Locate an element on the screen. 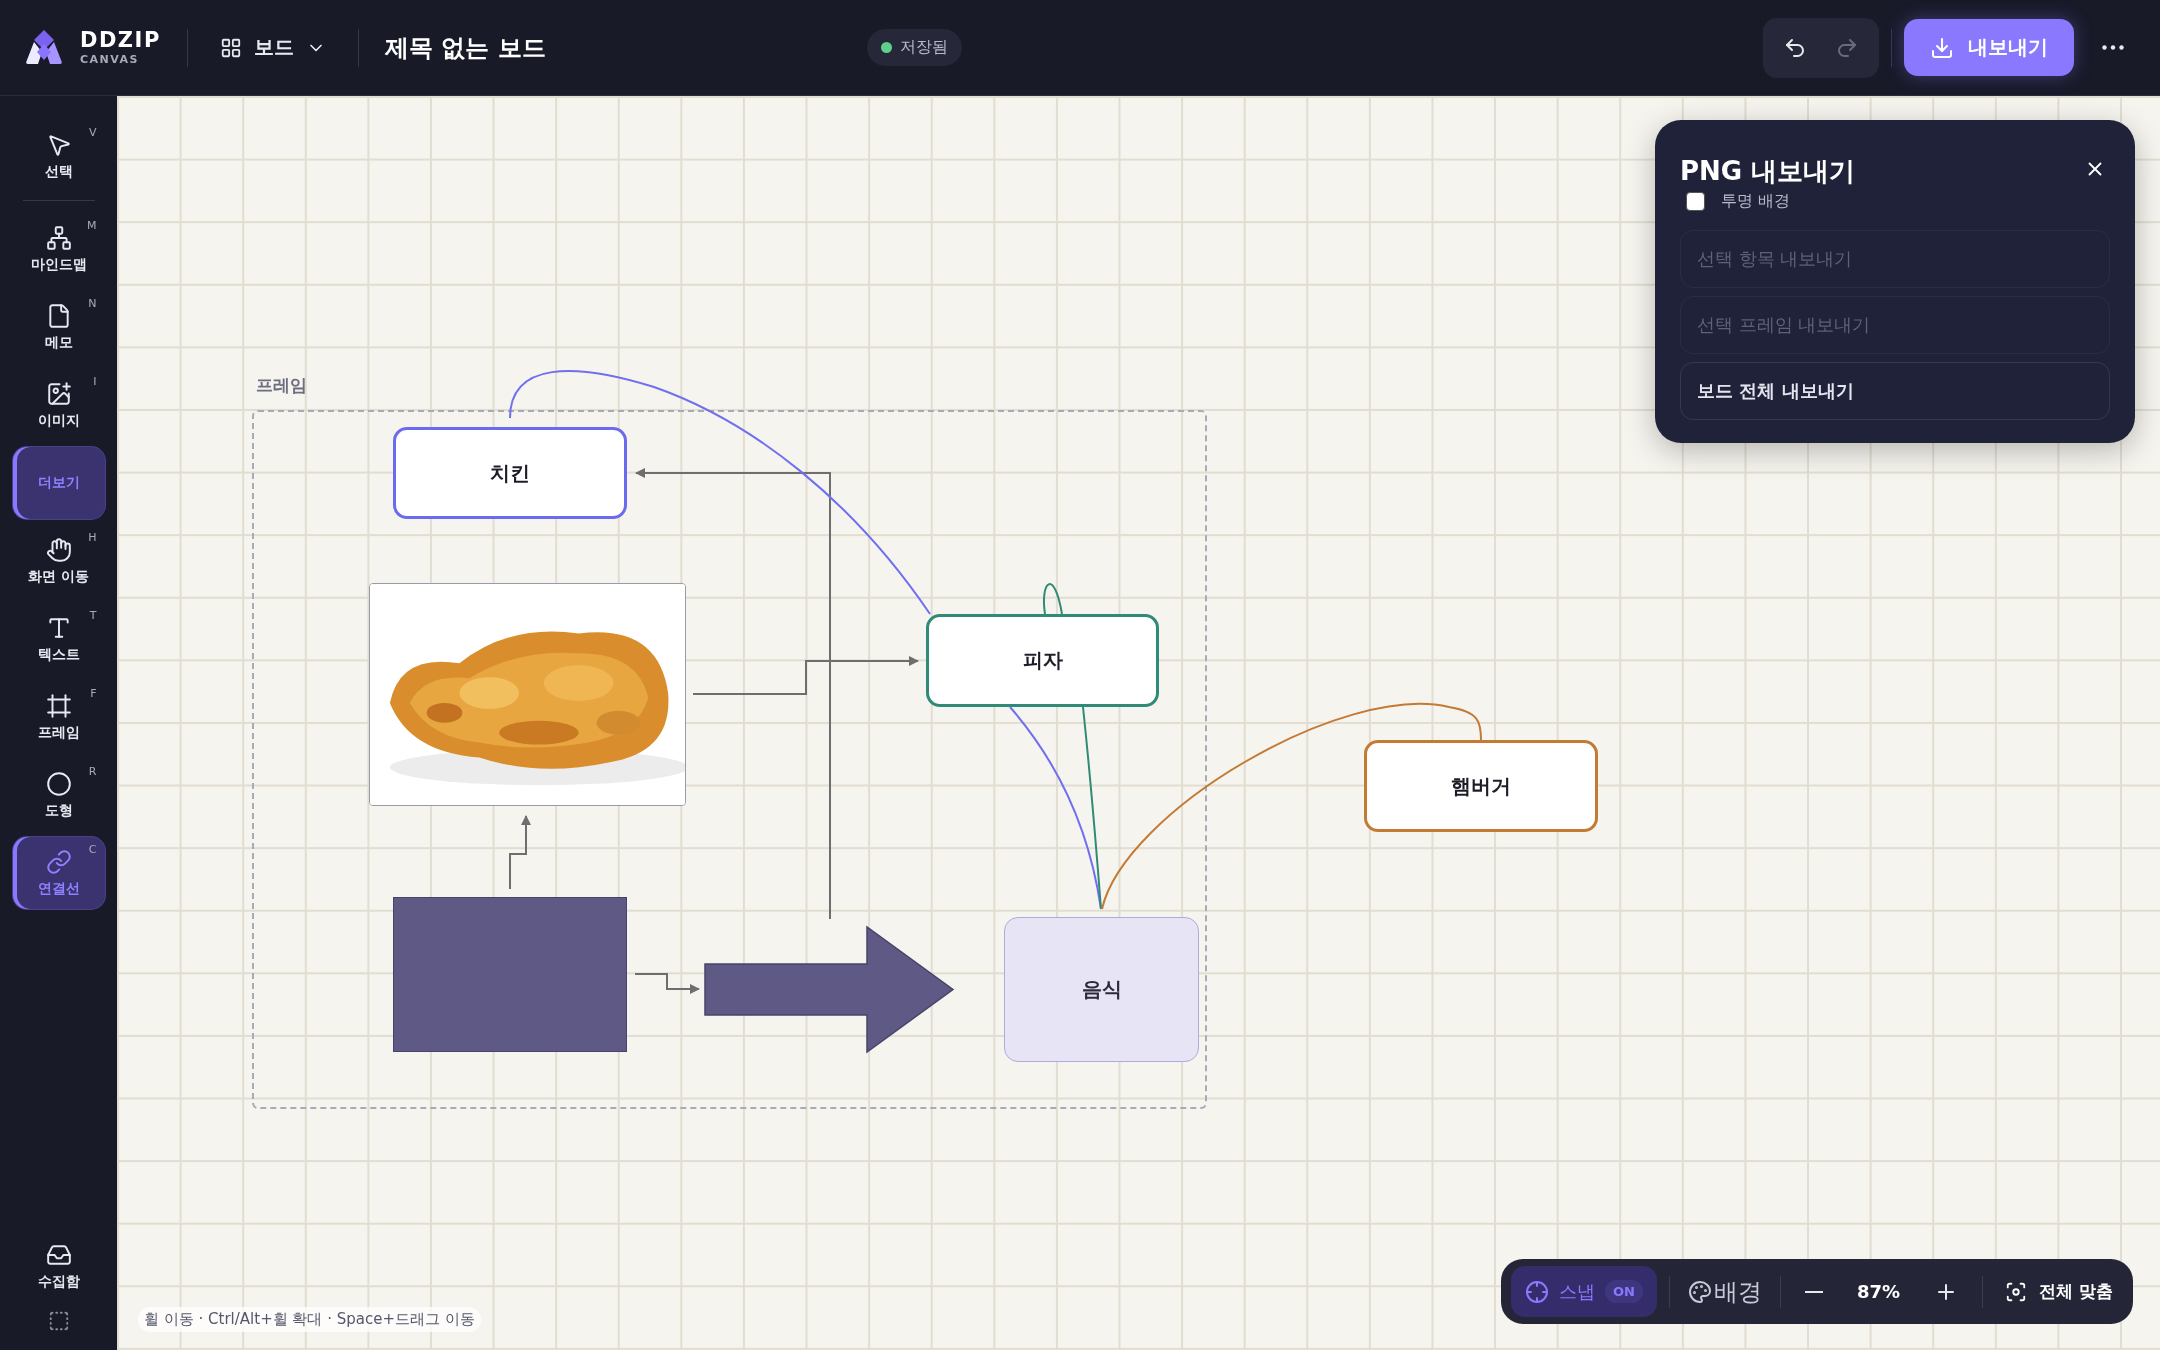 The image size is (2160, 1350). snap-toggle: 스냅 ON is located at coordinates (1584, 1291).